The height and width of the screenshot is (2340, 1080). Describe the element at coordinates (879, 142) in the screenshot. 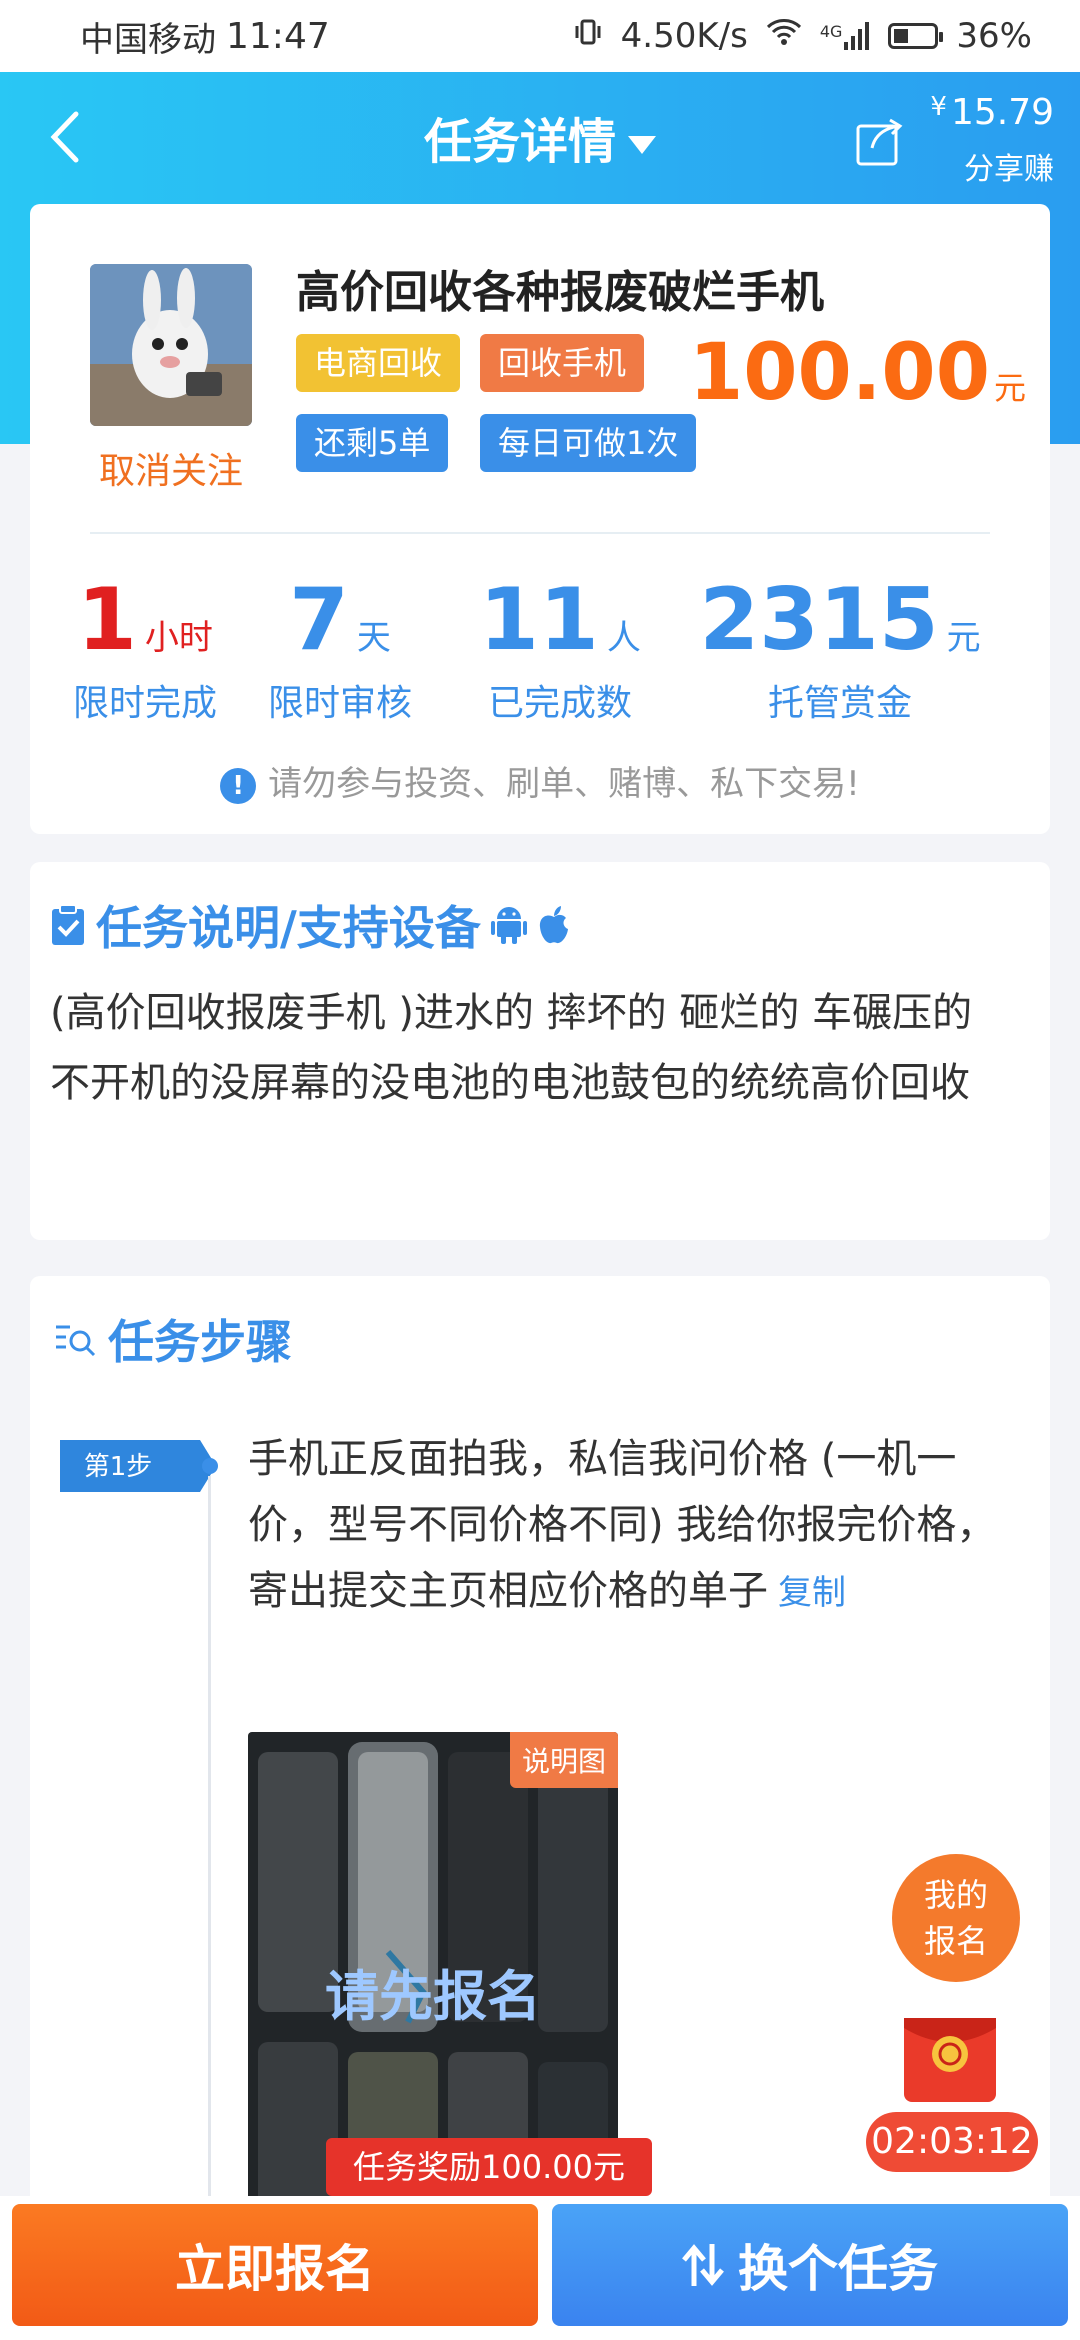

I see `share-icon` at that location.